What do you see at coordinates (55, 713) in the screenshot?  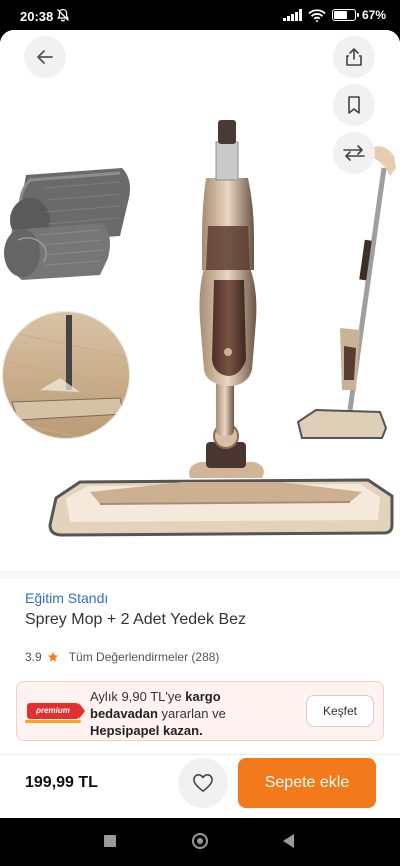 I see `premium-badge: premium` at bounding box center [55, 713].